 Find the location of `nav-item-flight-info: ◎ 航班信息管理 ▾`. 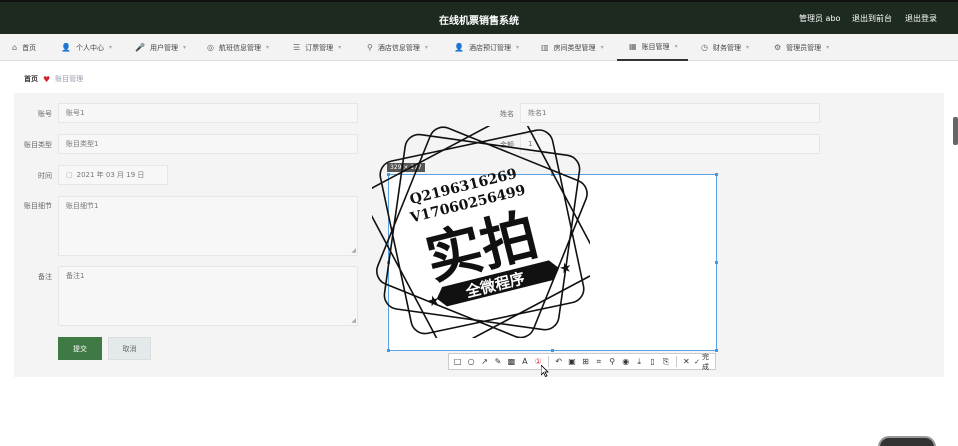

nav-item-flight-info: ◎ 航班信息管理 ▾ is located at coordinates (238, 47).